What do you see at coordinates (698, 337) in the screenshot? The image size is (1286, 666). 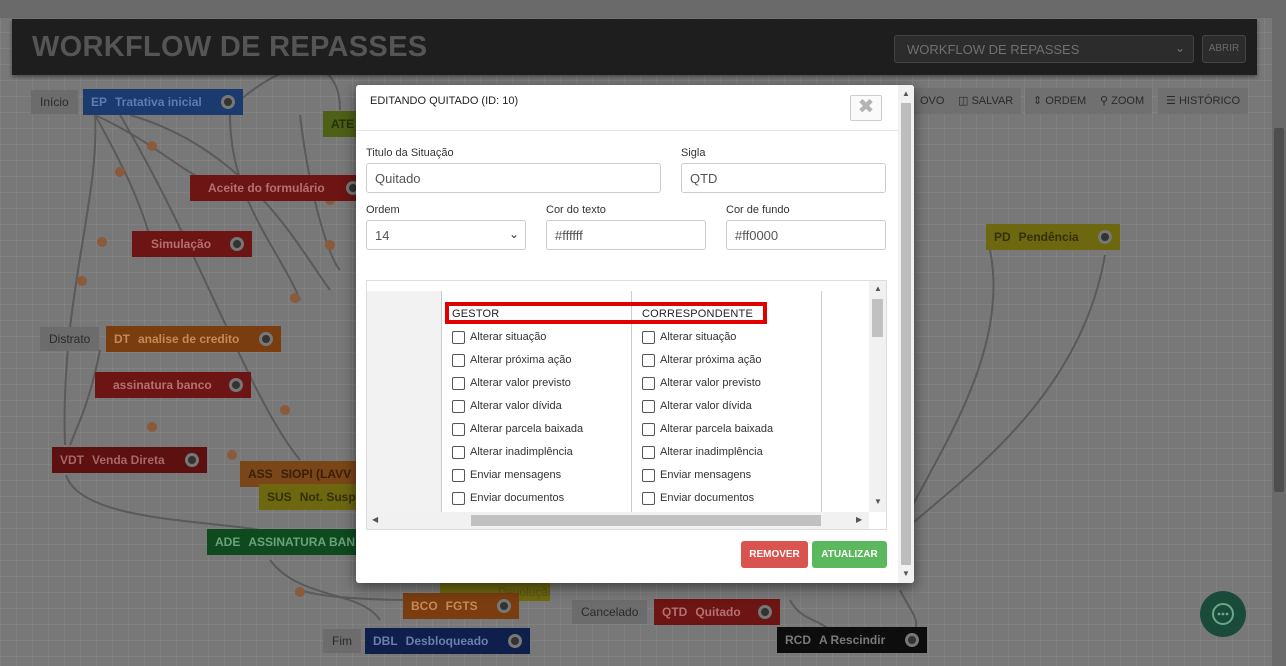 I see `permission-label: Alterar situação` at bounding box center [698, 337].